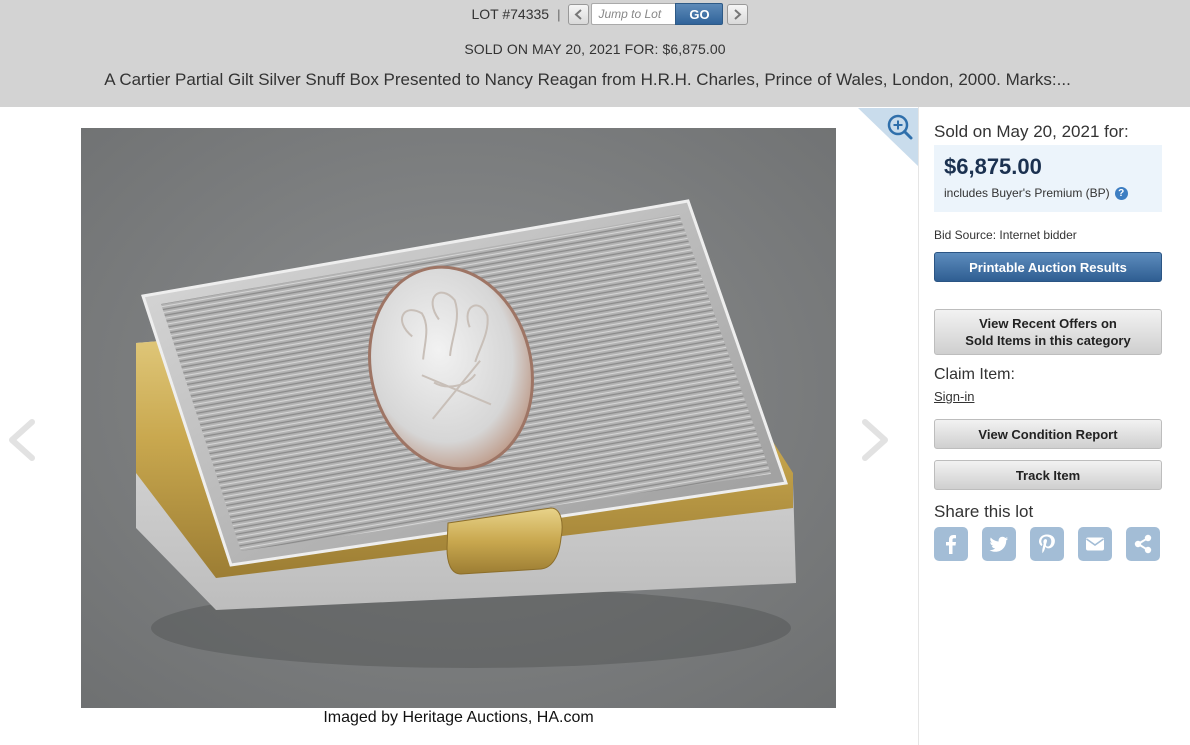 The height and width of the screenshot is (745, 1190). I want to click on next-lot-button, so click(738, 14).